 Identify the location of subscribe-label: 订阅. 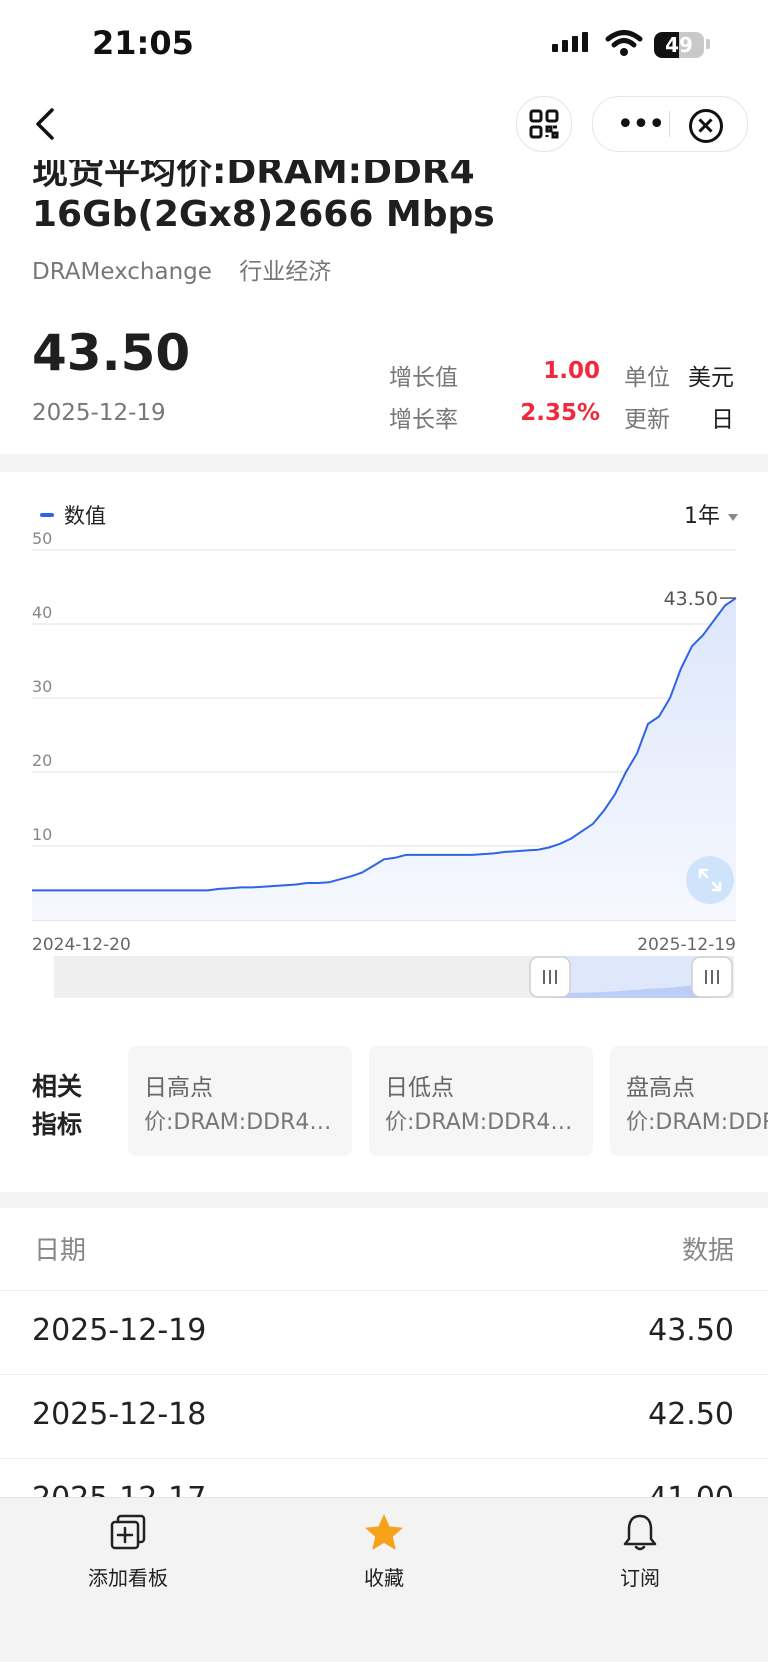
(640, 1578).